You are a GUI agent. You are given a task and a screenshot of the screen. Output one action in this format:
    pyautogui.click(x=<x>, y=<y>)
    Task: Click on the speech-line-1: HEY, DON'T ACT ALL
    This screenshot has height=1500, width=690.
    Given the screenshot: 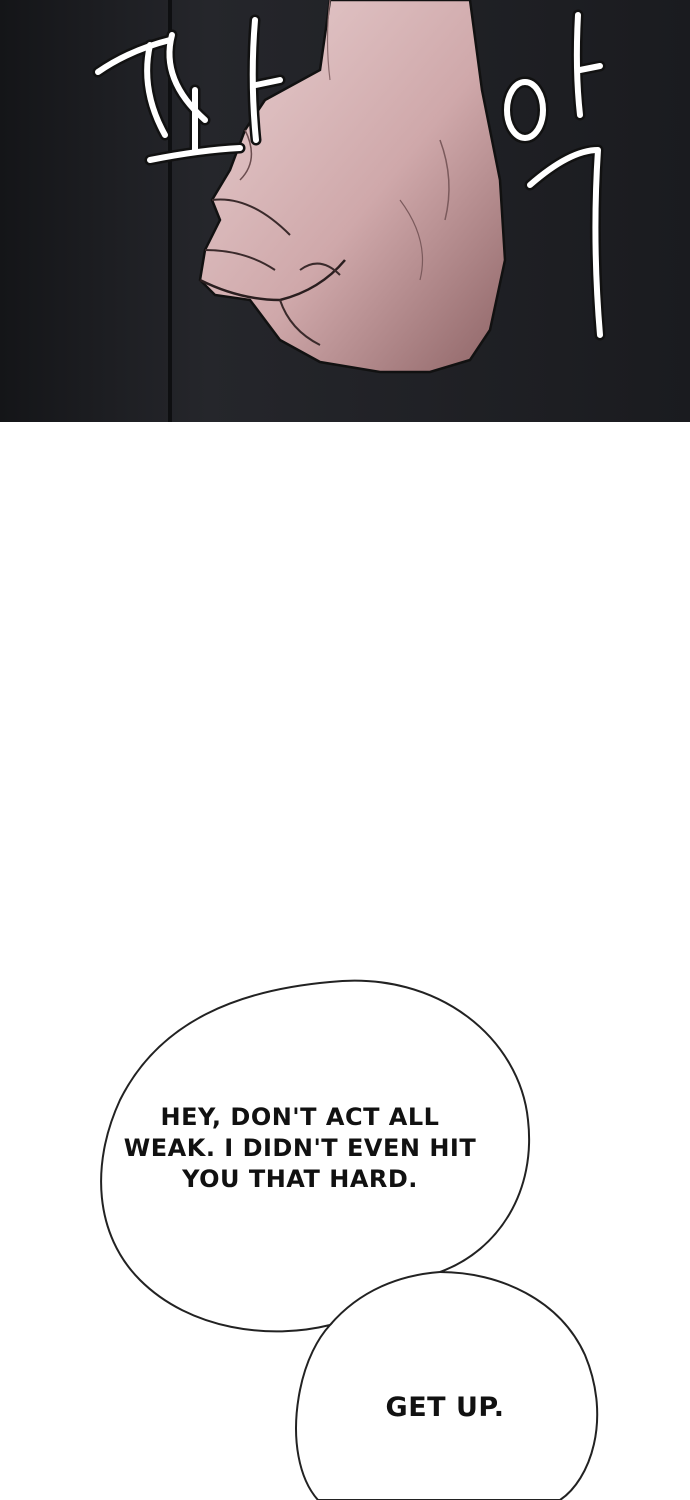 What is the action you would take?
    pyautogui.click(x=300, y=1117)
    